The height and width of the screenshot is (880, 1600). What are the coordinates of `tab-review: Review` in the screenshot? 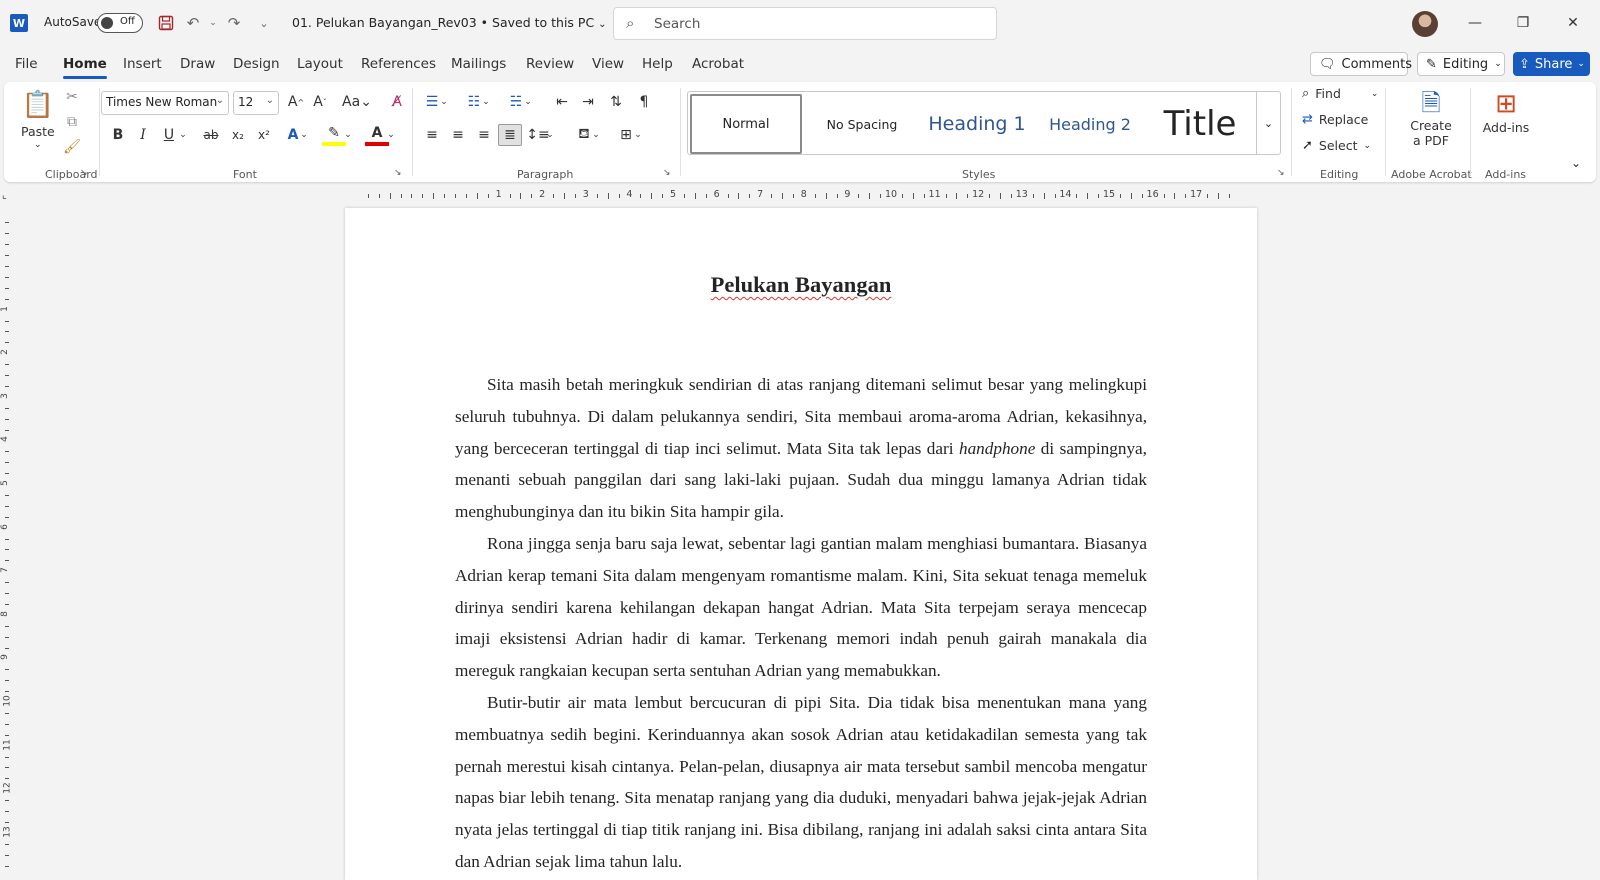 It's located at (550, 64).